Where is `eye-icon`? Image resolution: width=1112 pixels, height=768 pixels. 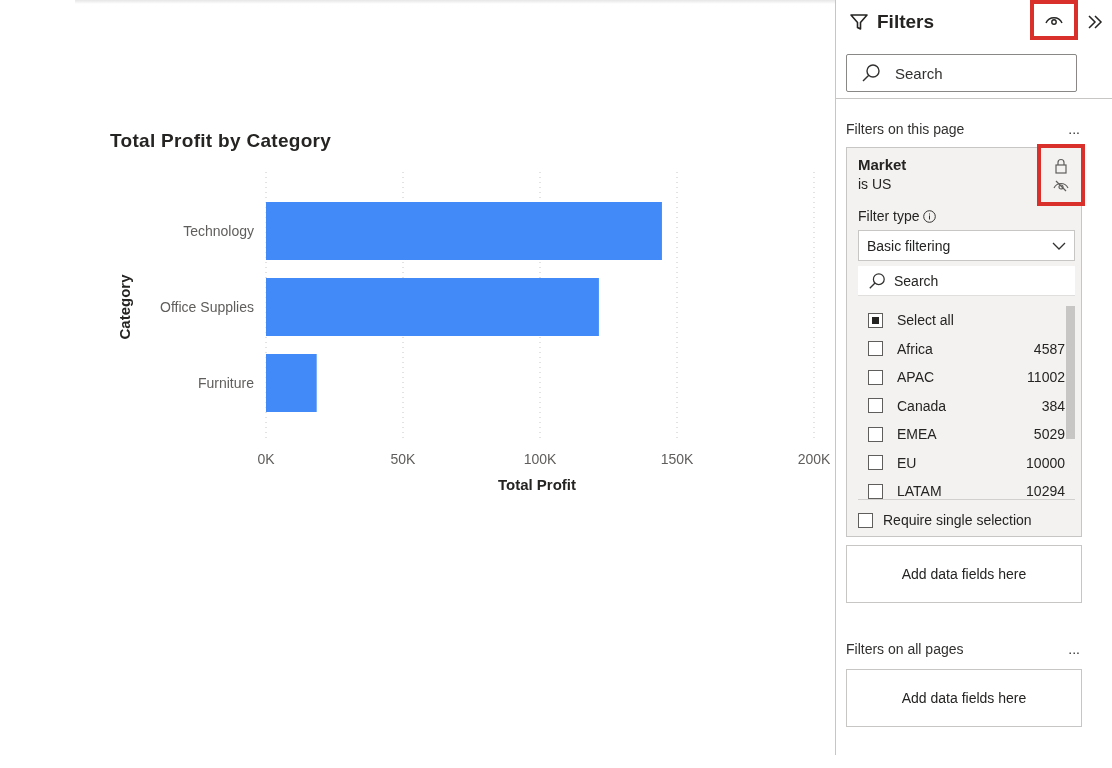
eye-icon is located at coordinates (1054, 20).